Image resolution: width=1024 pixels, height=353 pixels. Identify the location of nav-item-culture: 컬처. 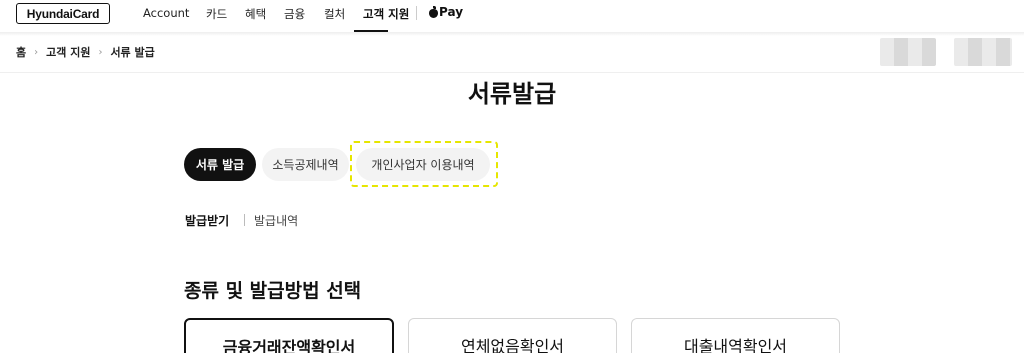
(334, 14).